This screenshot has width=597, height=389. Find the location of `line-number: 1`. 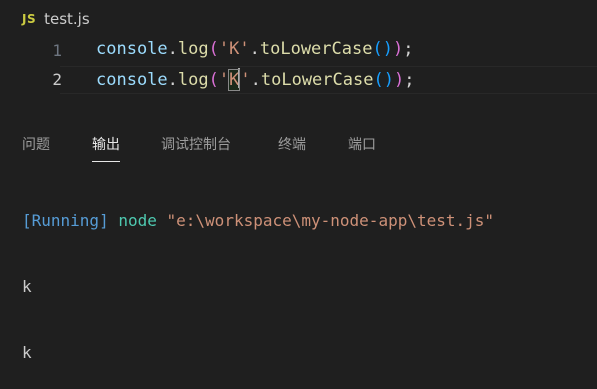

line-number: 1 is located at coordinates (57, 50).